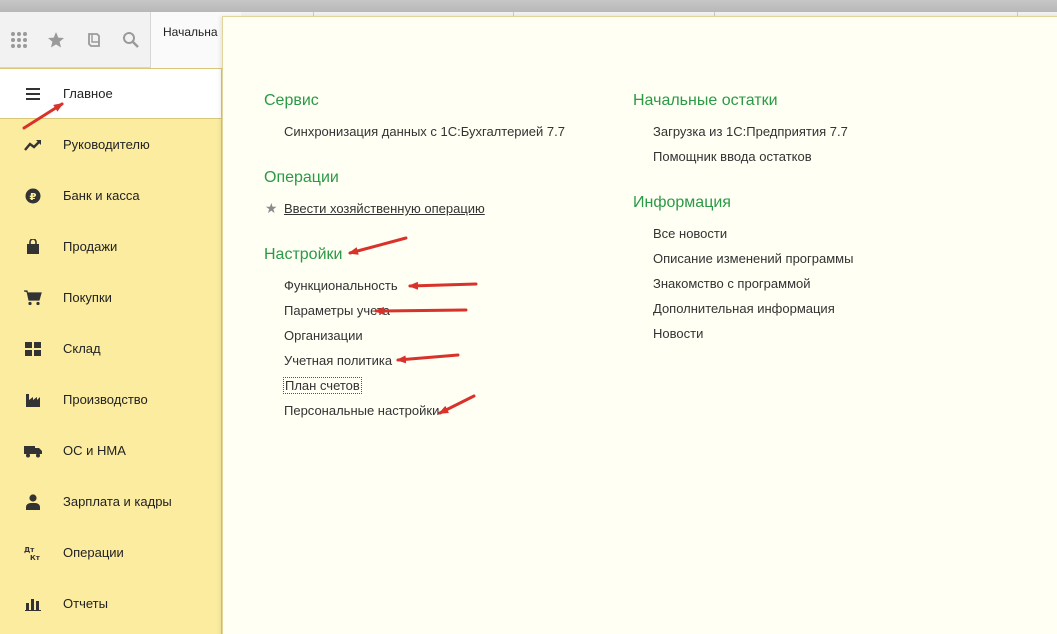 This screenshot has height=634, width=1057. I want to click on section-title-service: Сервис, so click(291, 100).